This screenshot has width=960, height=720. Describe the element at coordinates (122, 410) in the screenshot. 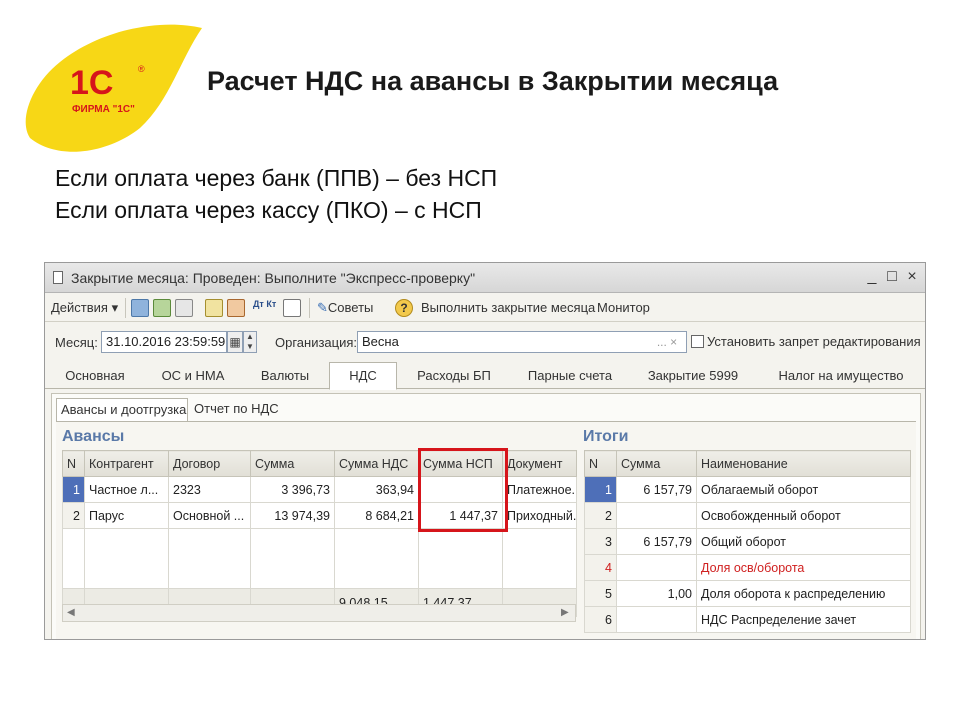

I see `subtab-advances: Авансы и доотгрузка` at that location.